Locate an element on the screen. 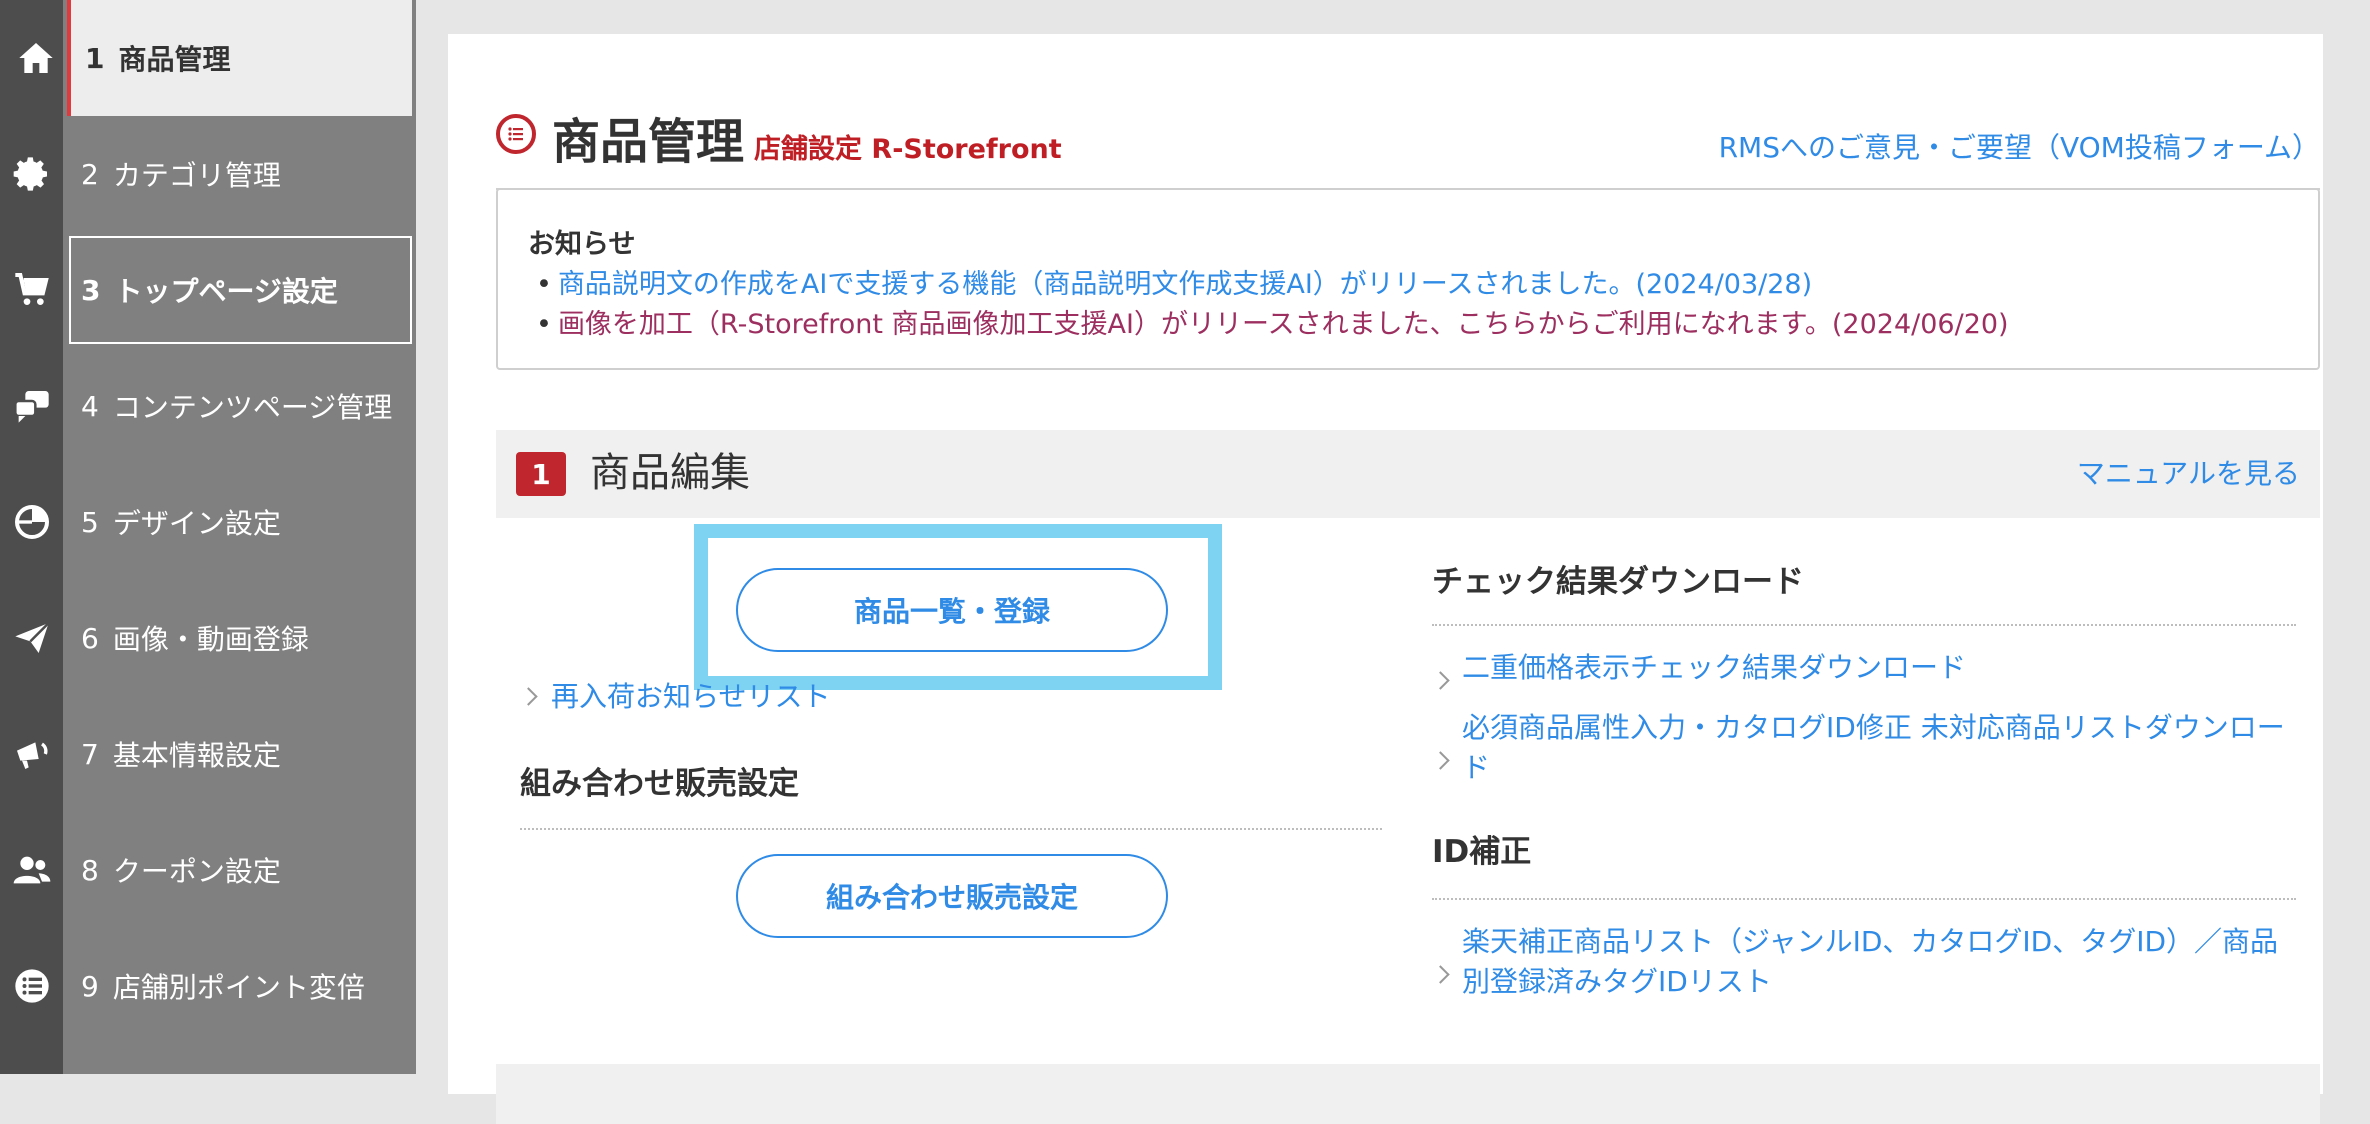 Image resolution: width=2370 pixels, height=1124 pixels. paper-plane-icon is located at coordinates (31, 638).